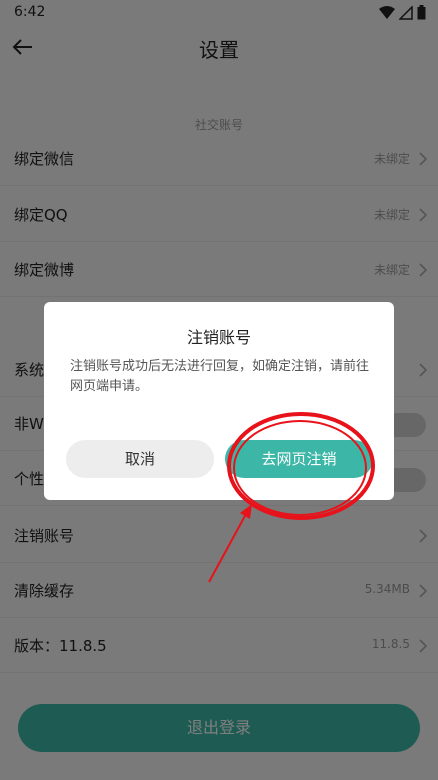 Image resolution: width=438 pixels, height=780 pixels. What do you see at coordinates (299, 459) in the screenshot?
I see `go-to-web-cancel-button: 去网页注销` at bounding box center [299, 459].